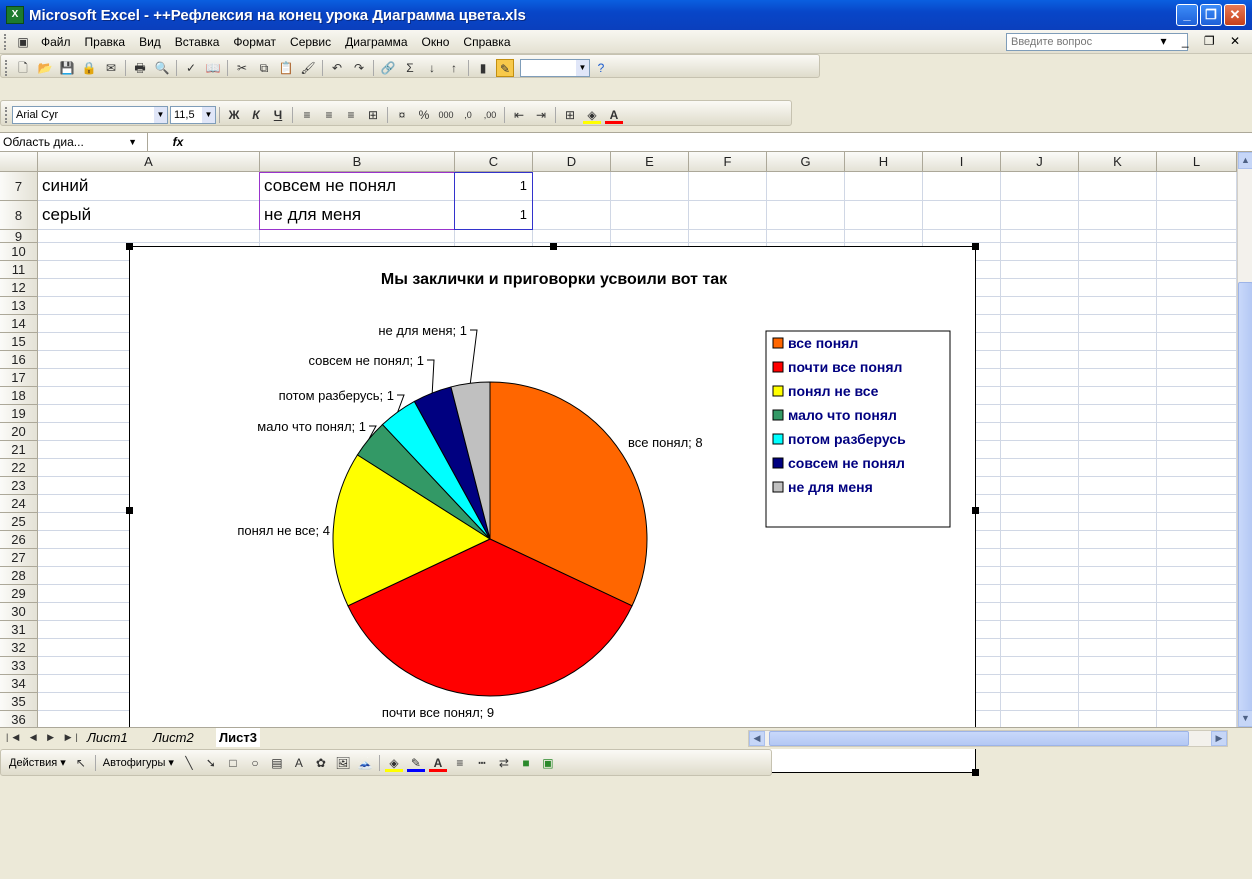  What do you see at coordinates (19, 215) in the screenshot?
I see `row-header-8: 8` at bounding box center [19, 215].